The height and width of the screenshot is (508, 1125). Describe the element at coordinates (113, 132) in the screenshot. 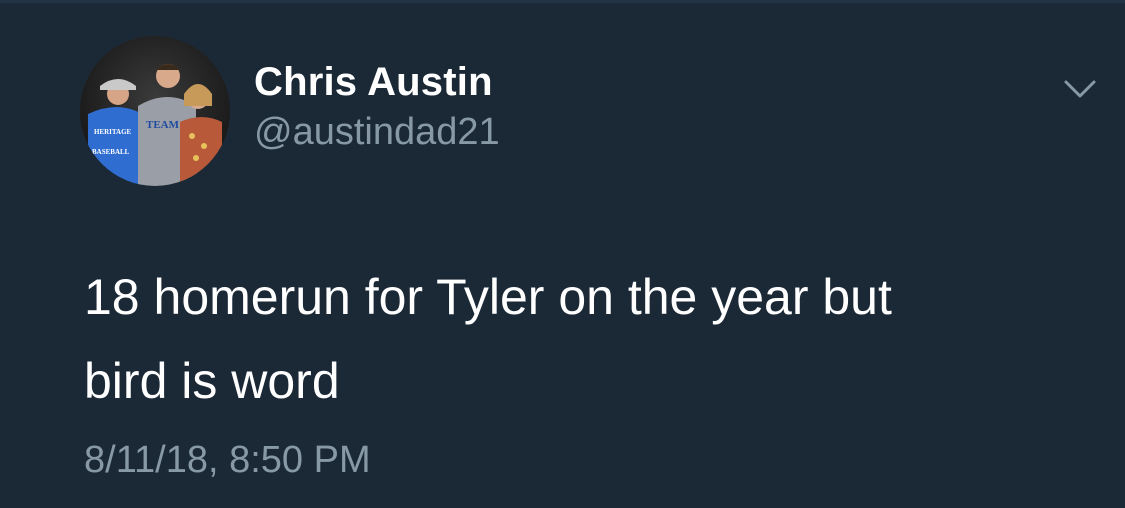

I see `svg-text: HERITAGE` at that location.